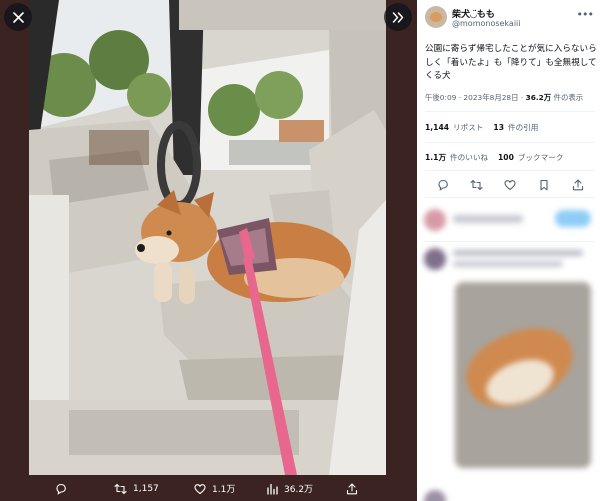 The image size is (600, 501). Describe the element at coordinates (299, 490) in the screenshot. I see `viewer-views-count: 36.2万` at that location.